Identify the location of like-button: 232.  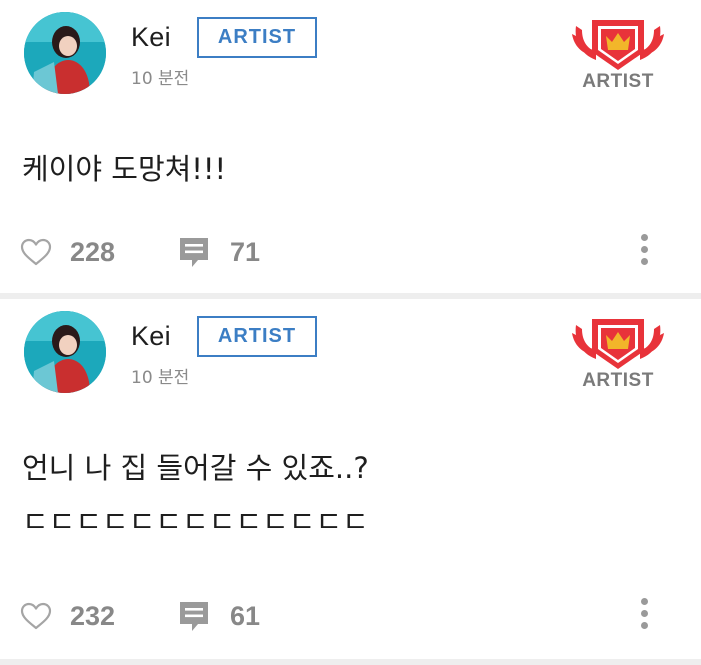
(75, 616).